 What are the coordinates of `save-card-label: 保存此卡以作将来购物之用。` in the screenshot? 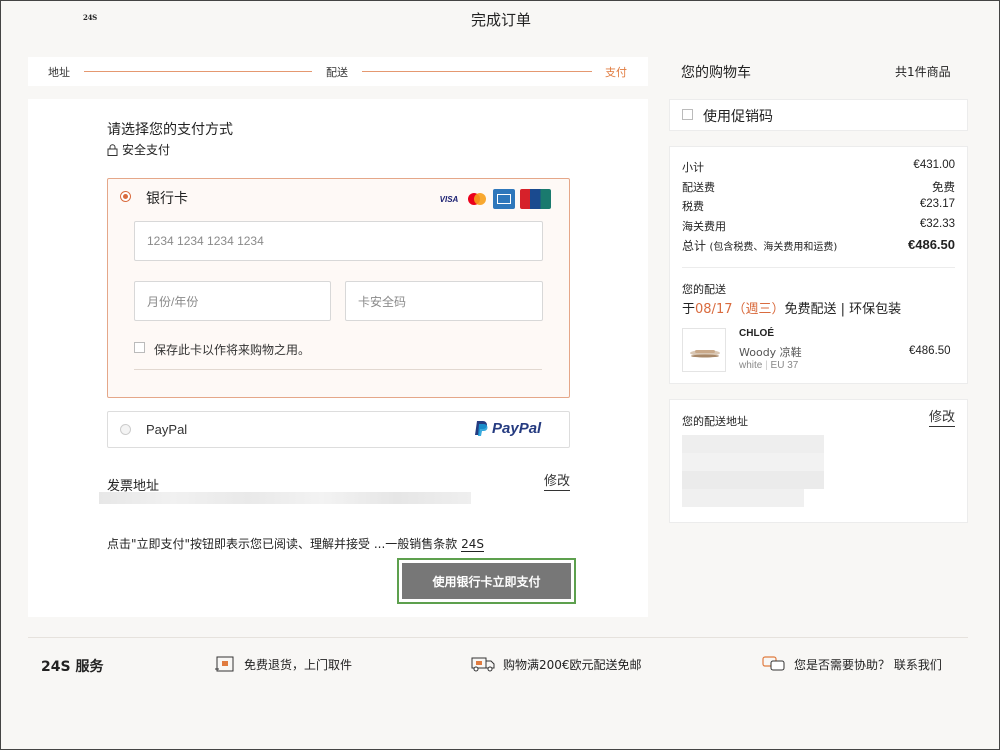 It's located at (232, 349).